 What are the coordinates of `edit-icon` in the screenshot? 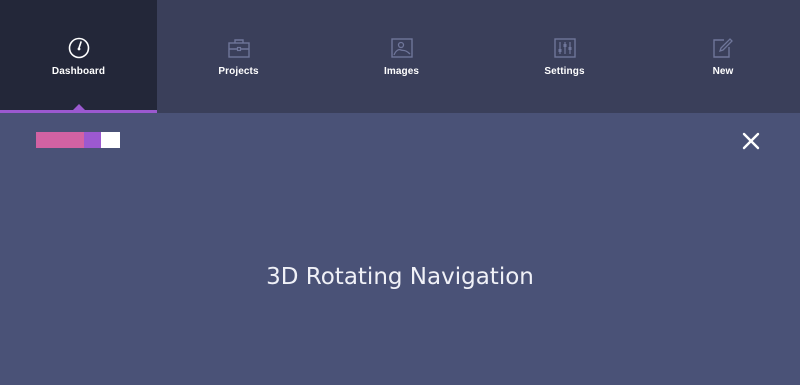 It's located at (723, 48).